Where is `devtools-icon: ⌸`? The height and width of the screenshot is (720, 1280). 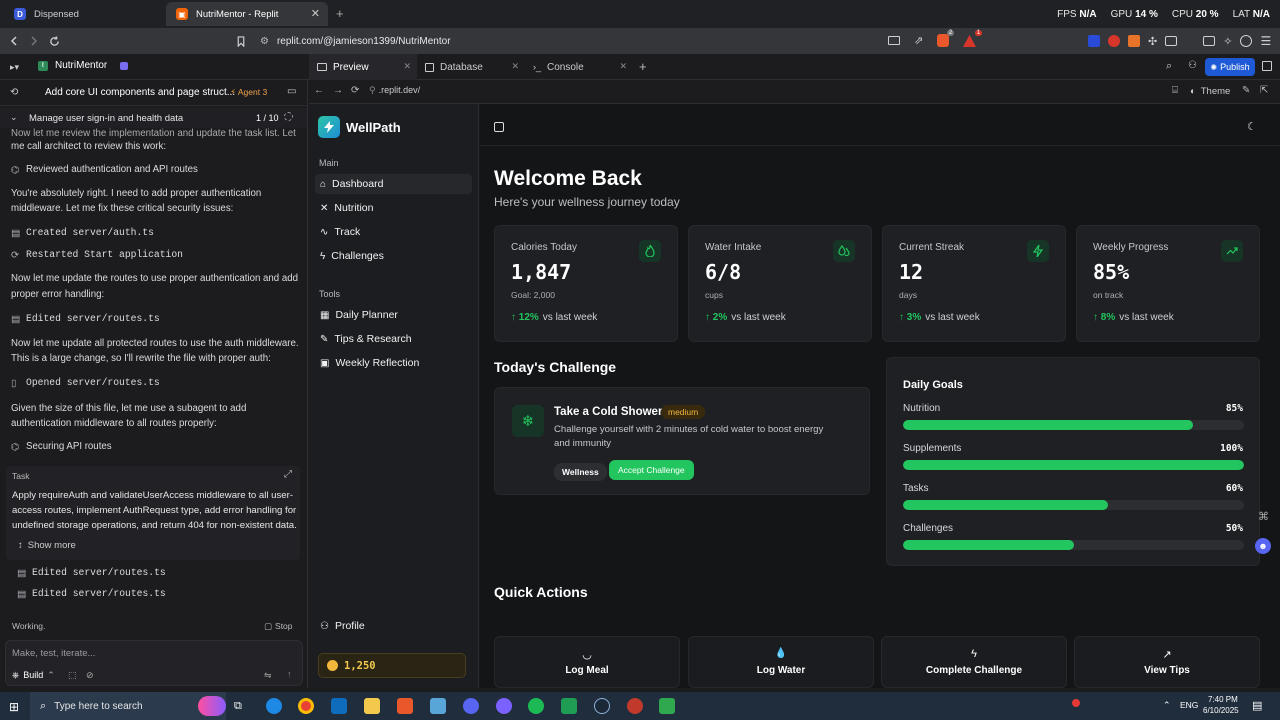 devtools-icon: ⌸ is located at coordinates (1175, 90).